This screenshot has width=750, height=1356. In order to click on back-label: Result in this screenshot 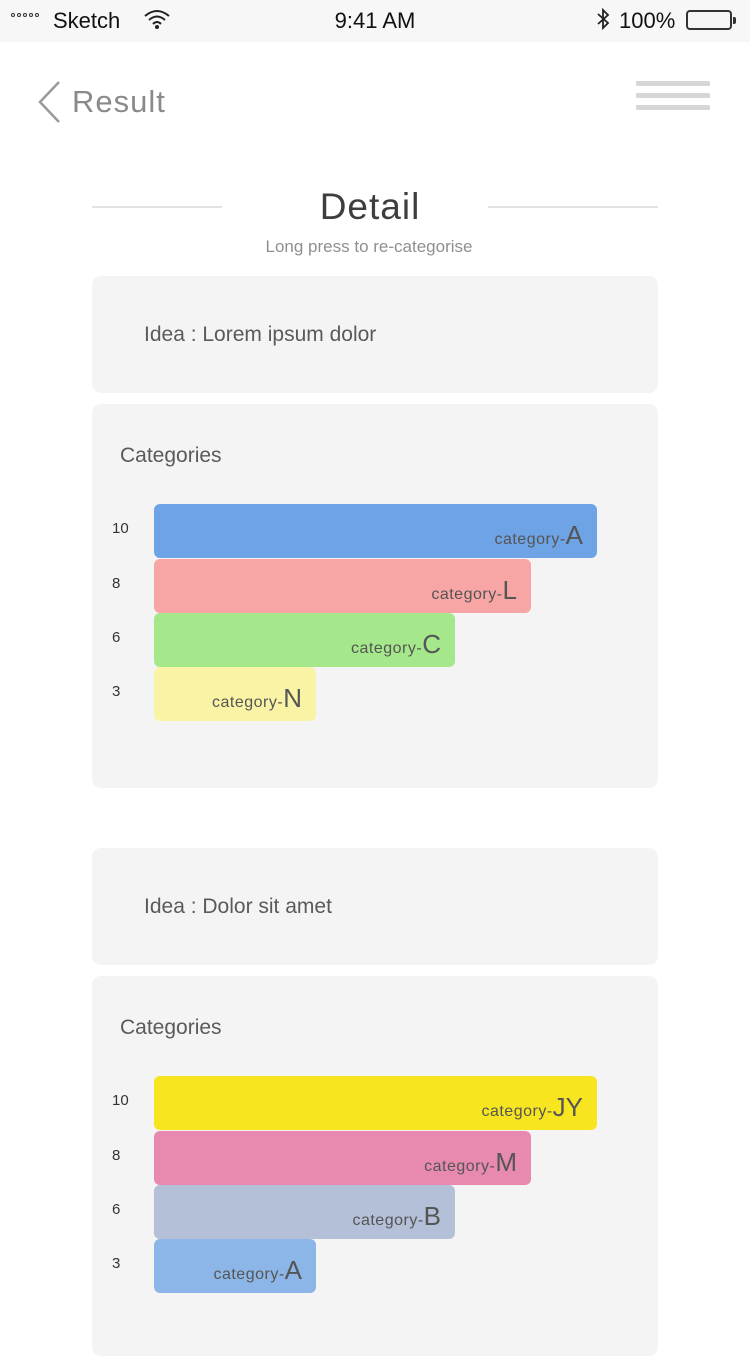, I will do `click(119, 101)`.